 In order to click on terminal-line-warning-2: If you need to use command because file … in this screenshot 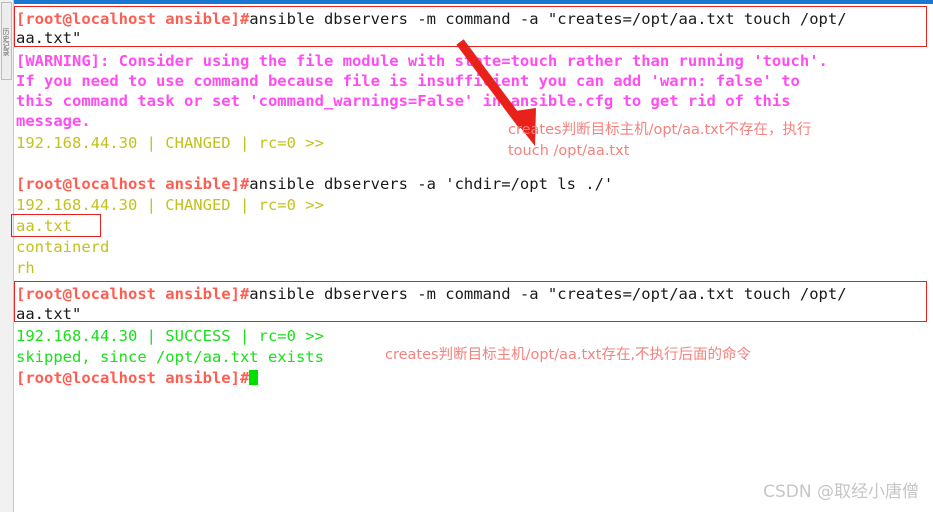, I will do `click(408, 81)`.